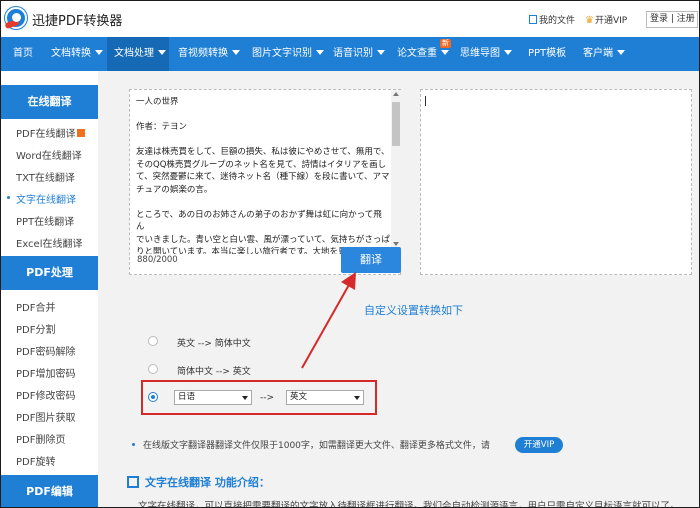  What do you see at coordinates (316, 446) in the screenshot?
I see `limit-notice: 在线版文字翻译器翻译文件仅限于1000字，如需翻译更大文件、翻译更多格式文件，请` at bounding box center [316, 446].